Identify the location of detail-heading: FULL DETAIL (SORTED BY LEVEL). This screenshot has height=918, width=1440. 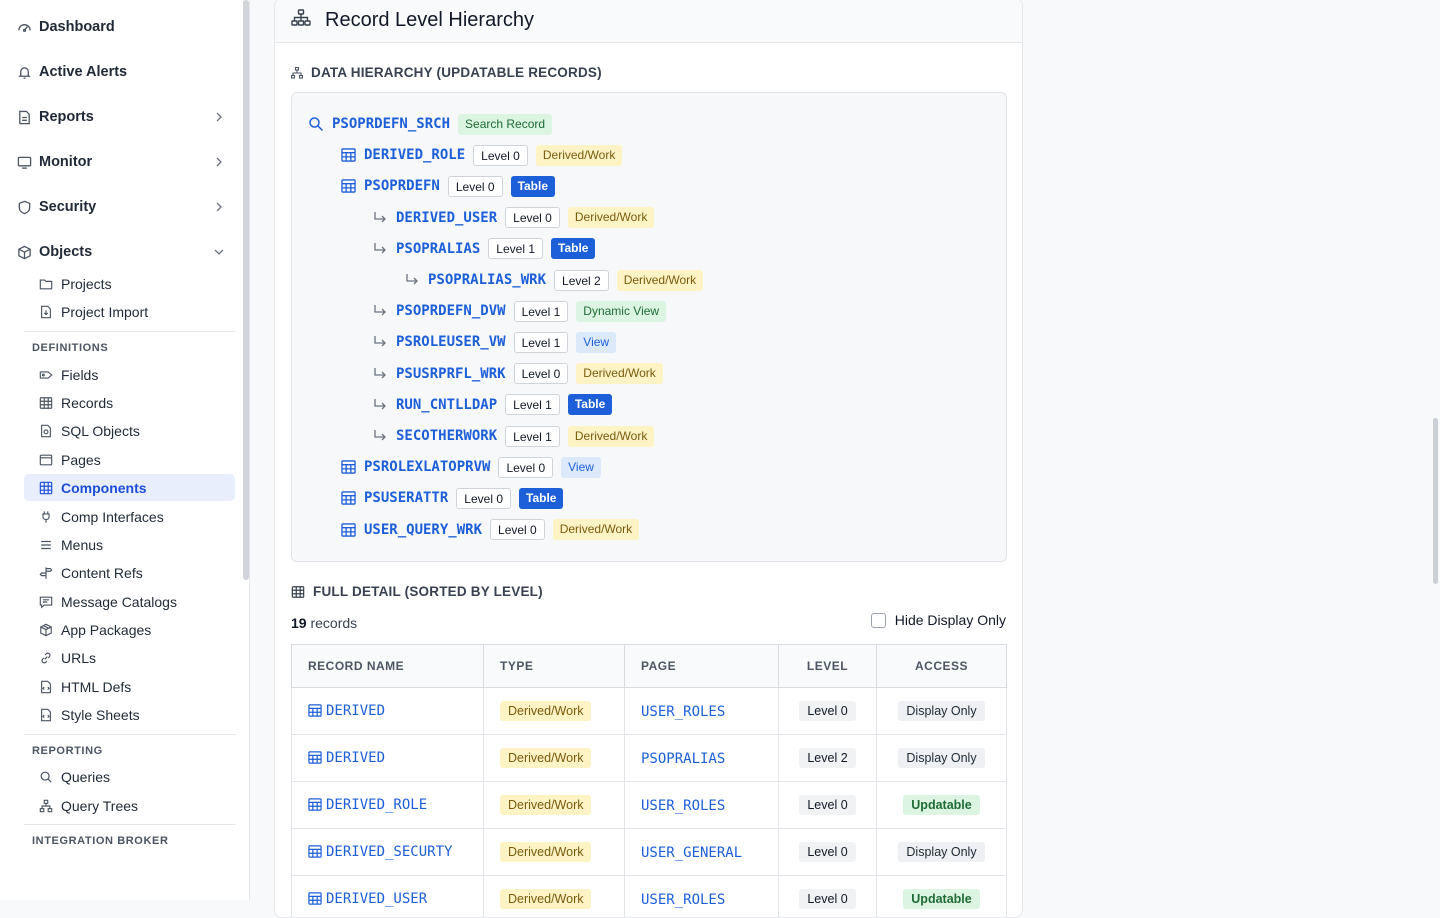
(417, 591).